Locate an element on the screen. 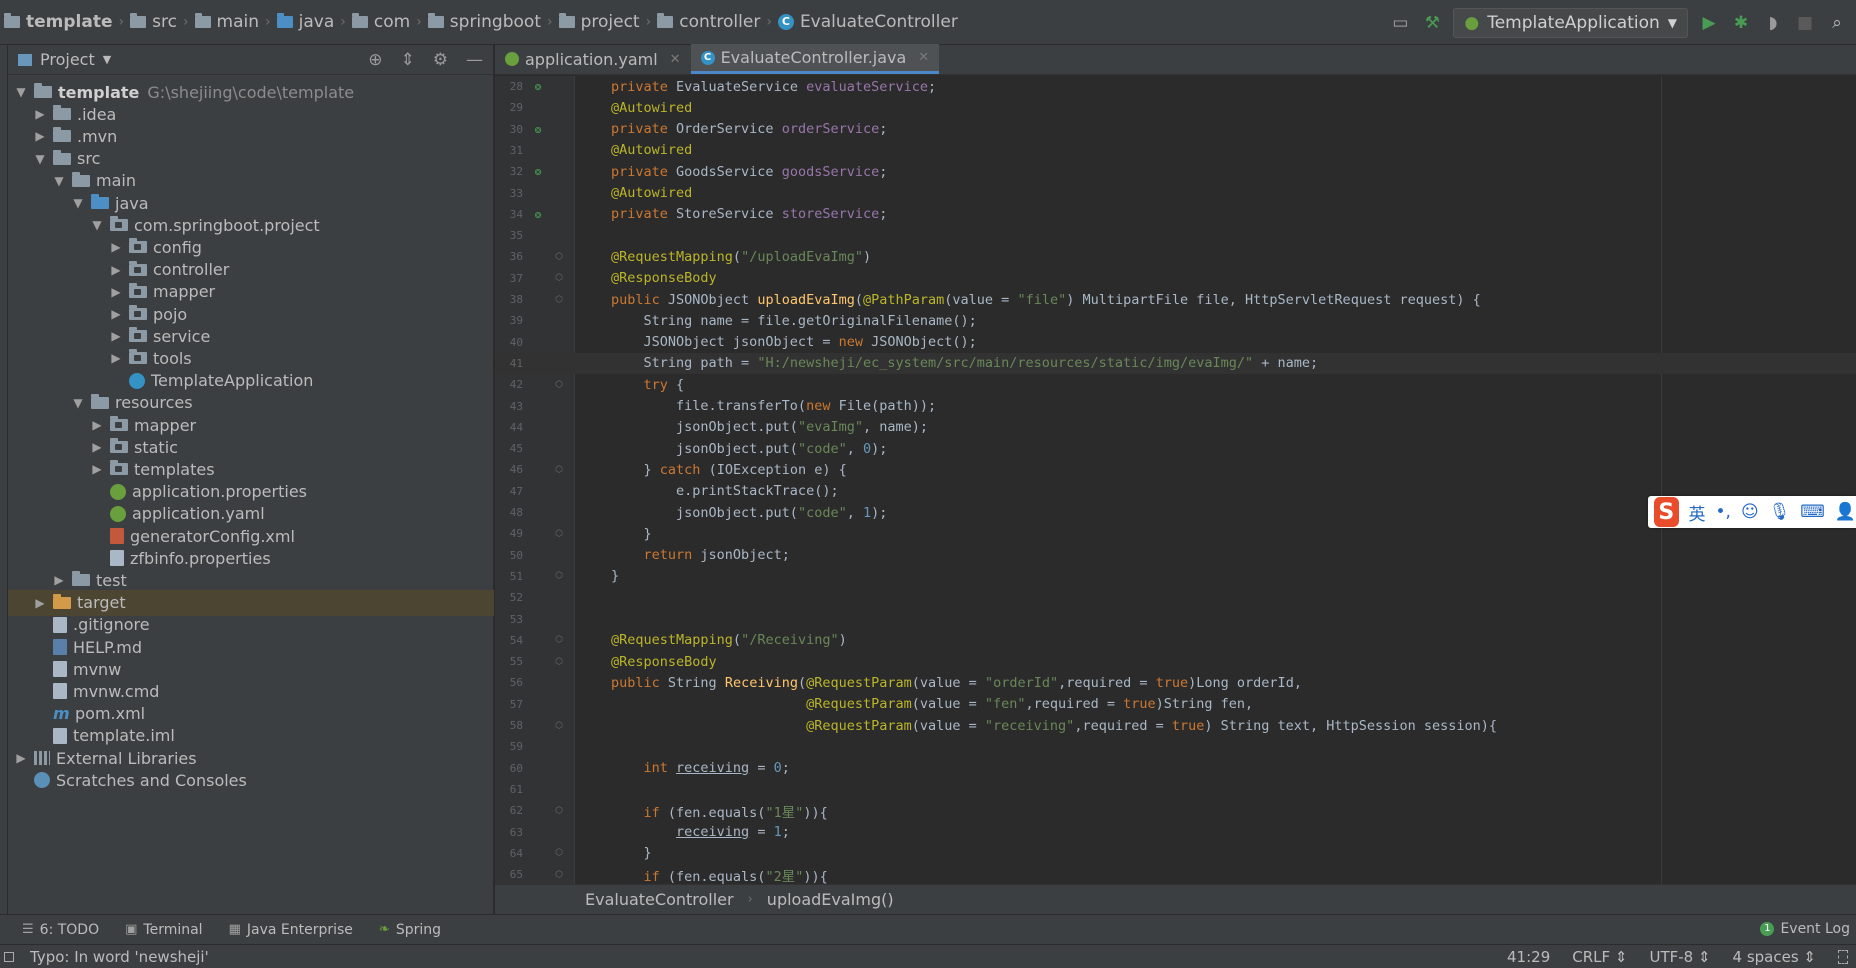 The image size is (1856, 968). indent-selector: 4 spaces ⇕ is located at coordinates (1774, 957).